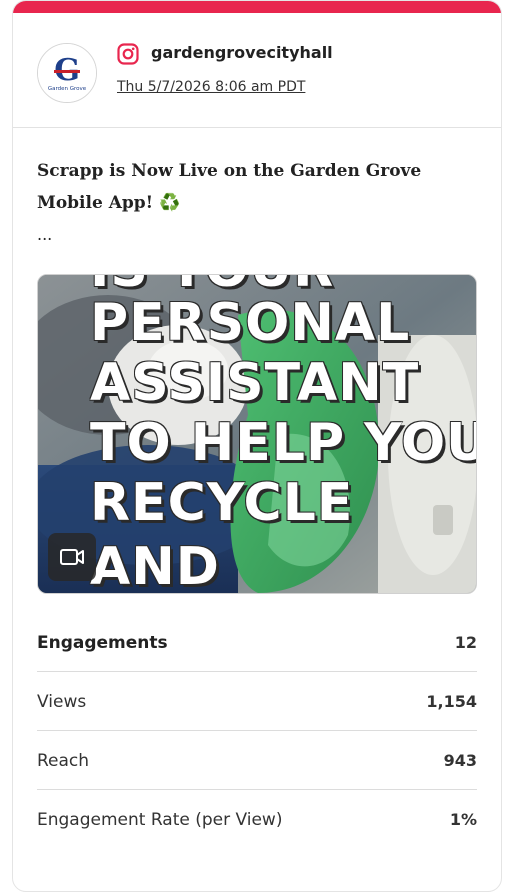 The image size is (507, 892). I want to click on stat-value: 943, so click(460, 760).